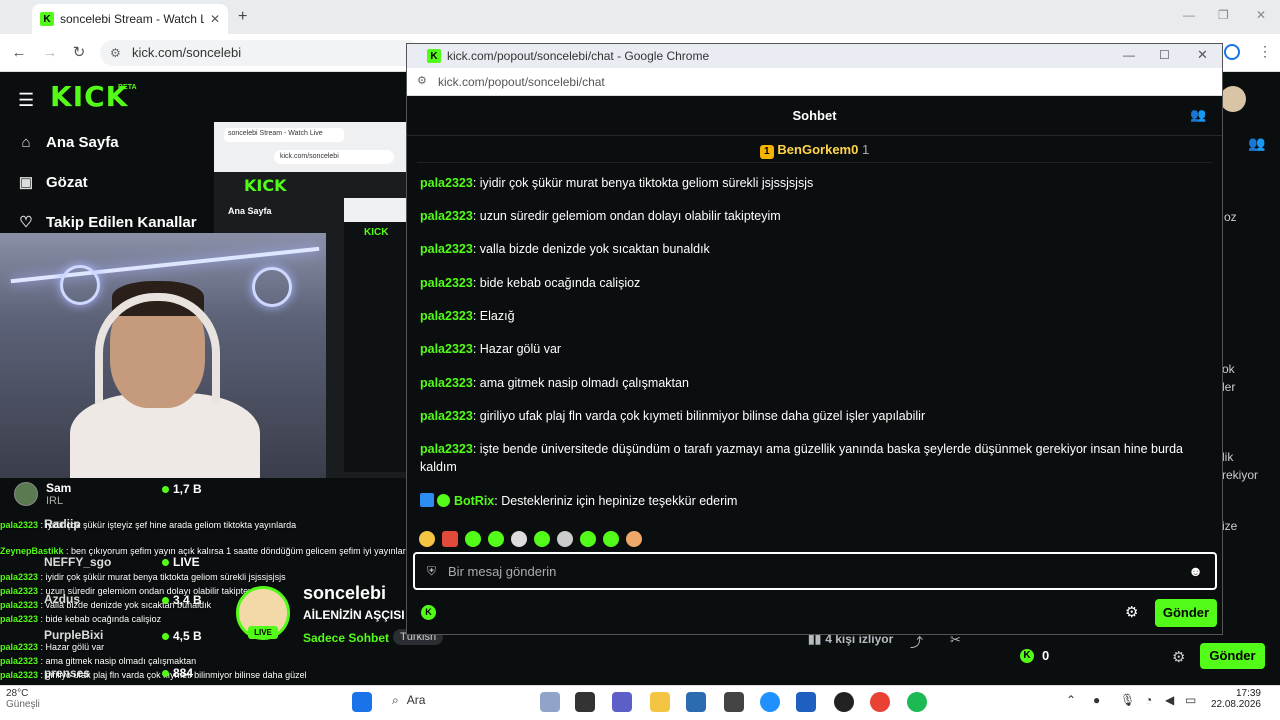 The width and height of the screenshot is (1280, 720). What do you see at coordinates (444, 500) in the screenshot?
I see `verified-badge-icon` at bounding box center [444, 500].